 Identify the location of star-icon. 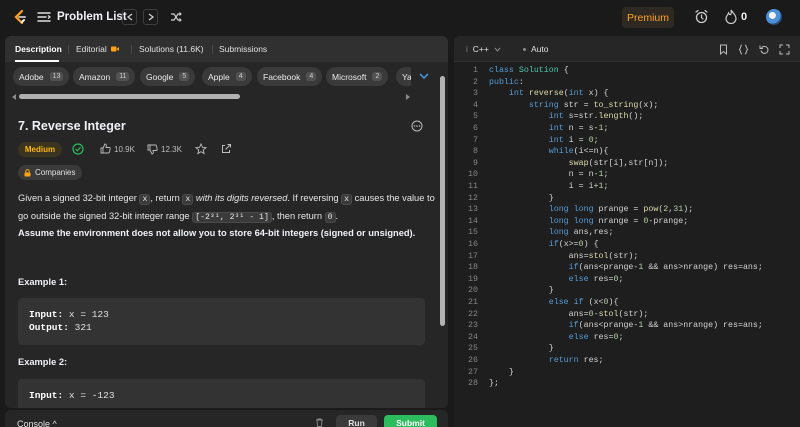
(201, 149).